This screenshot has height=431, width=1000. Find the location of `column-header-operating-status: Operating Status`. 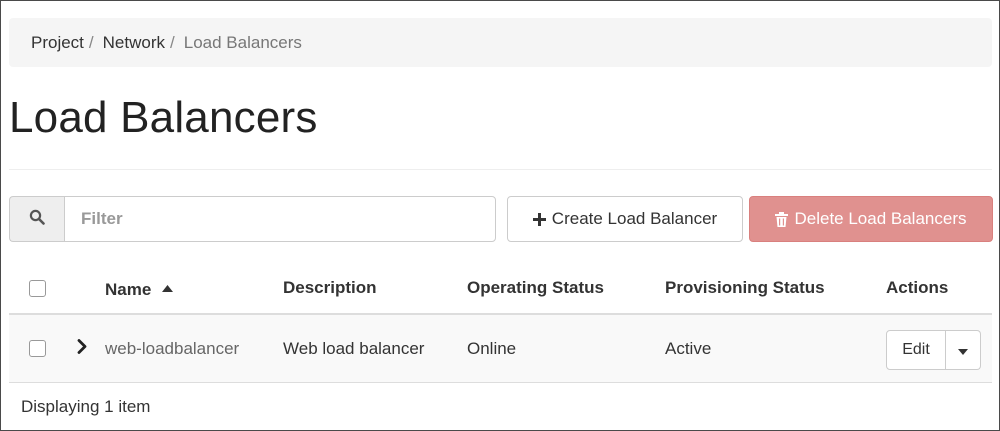

column-header-operating-status: Operating Status is located at coordinates (535, 288).